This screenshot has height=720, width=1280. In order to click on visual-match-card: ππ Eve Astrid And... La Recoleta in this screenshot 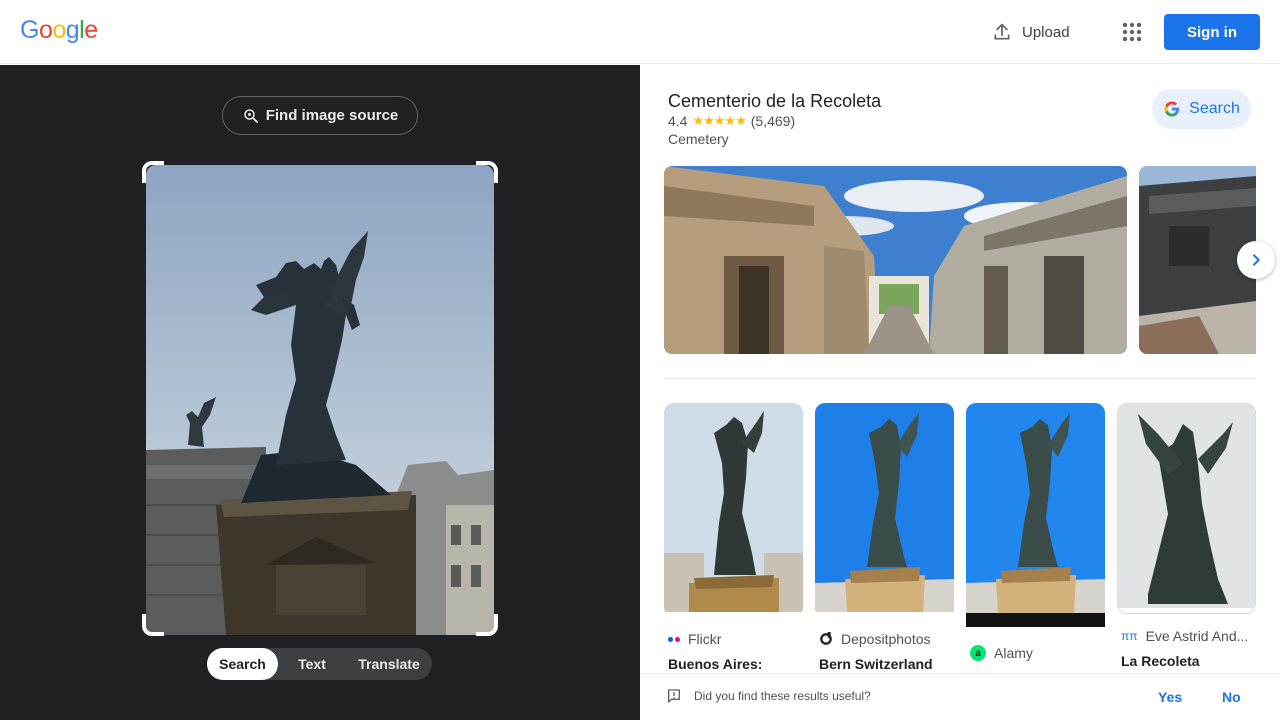, I will do `click(1186, 536)`.